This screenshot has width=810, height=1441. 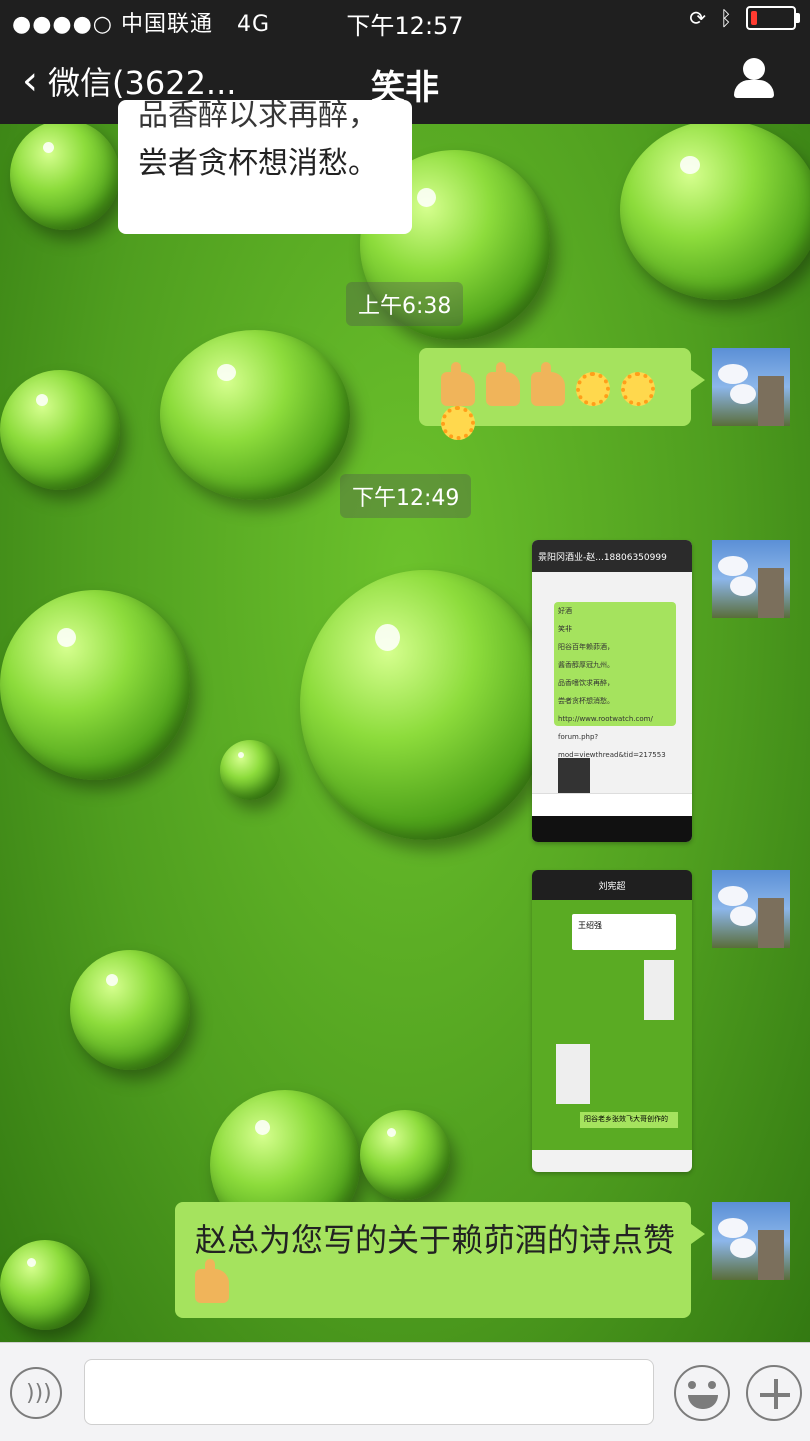 What do you see at coordinates (612, 829) in the screenshot?
I see `screenshot-navbar` at bounding box center [612, 829].